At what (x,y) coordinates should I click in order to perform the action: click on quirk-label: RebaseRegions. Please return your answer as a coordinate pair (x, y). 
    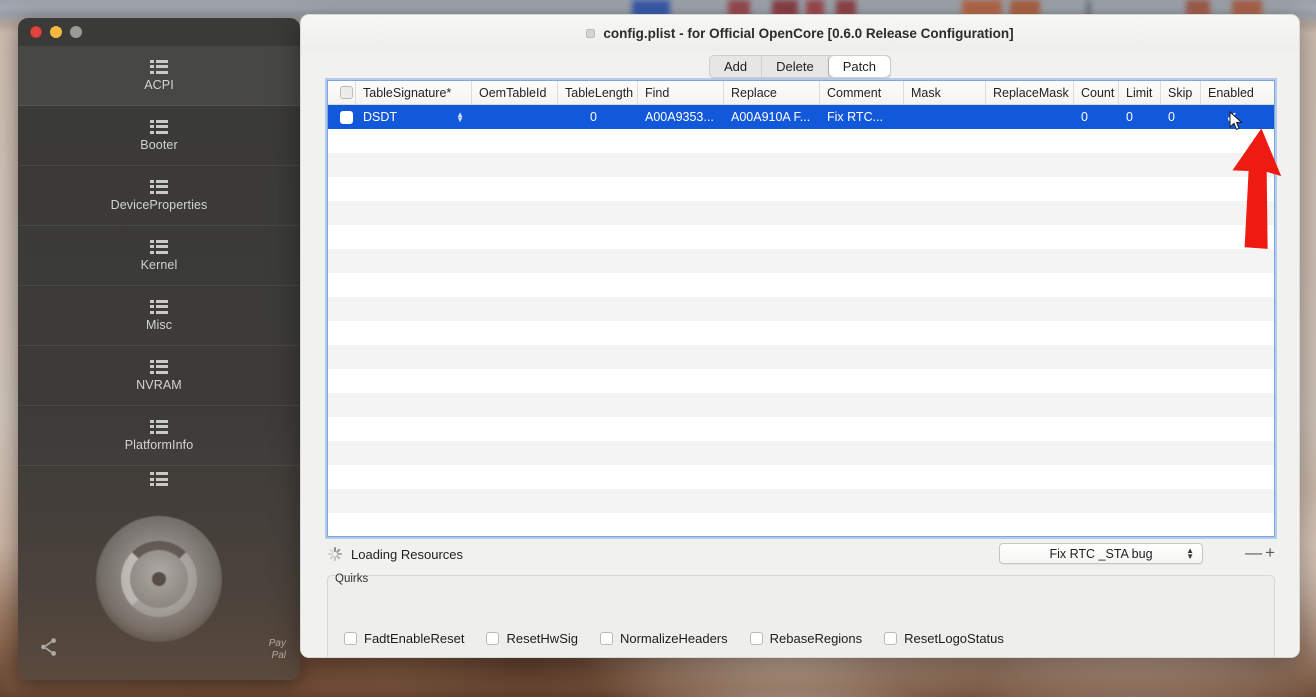
    Looking at the image, I should click on (816, 638).